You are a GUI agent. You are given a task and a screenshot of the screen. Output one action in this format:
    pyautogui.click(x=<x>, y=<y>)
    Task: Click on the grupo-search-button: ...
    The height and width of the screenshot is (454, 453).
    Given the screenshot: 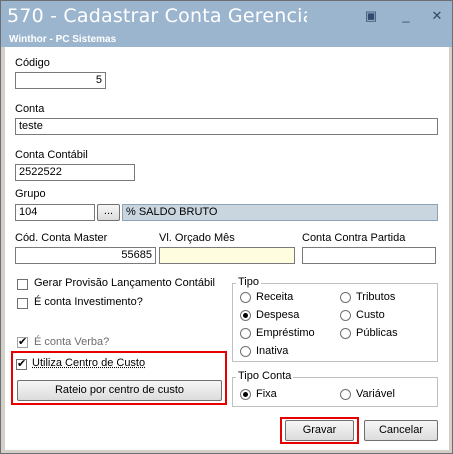 What is the action you would take?
    pyautogui.click(x=108, y=212)
    